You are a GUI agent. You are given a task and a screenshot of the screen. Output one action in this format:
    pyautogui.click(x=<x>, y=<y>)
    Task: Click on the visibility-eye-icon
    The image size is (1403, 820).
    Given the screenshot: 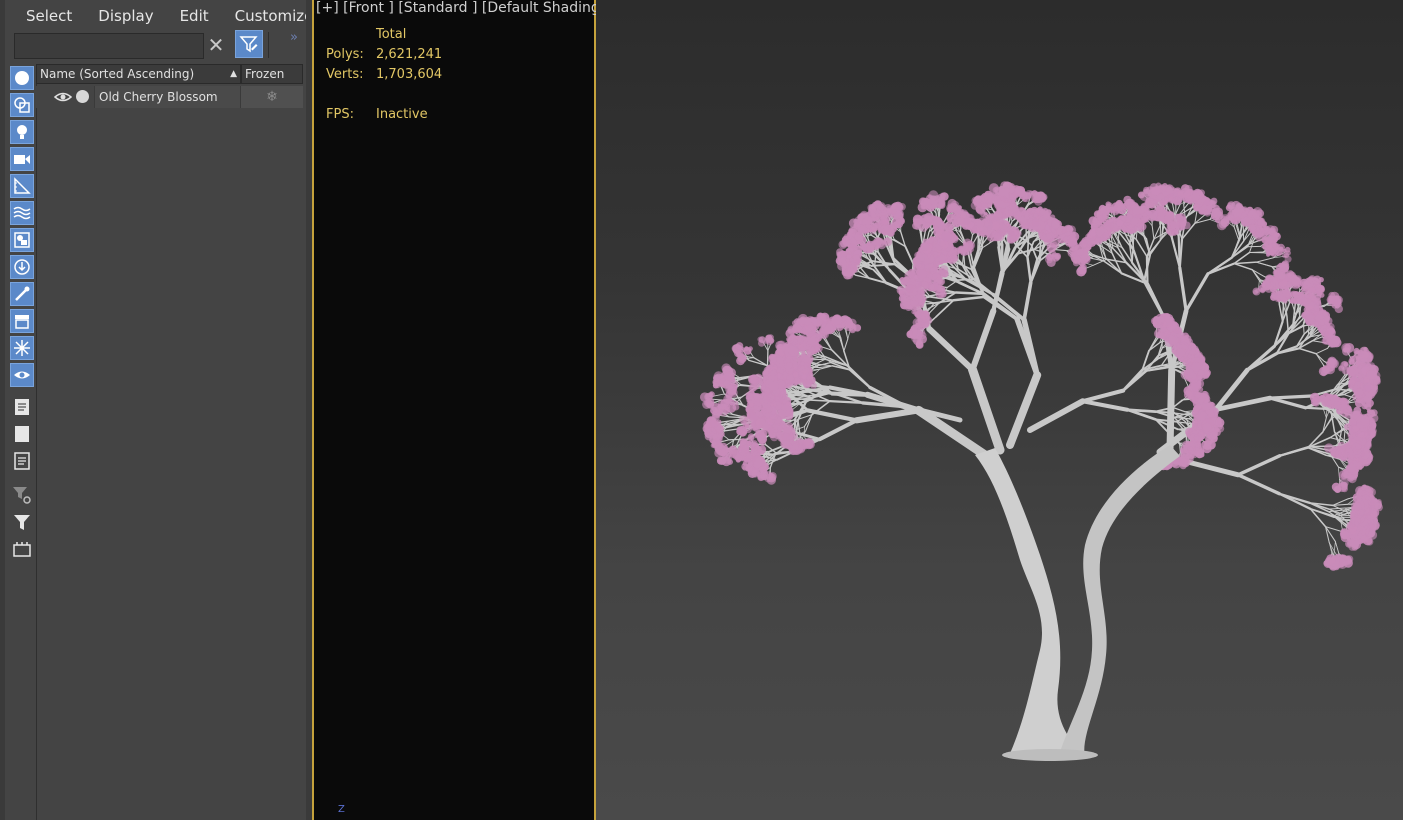 What is the action you would take?
    pyautogui.click(x=63, y=97)
    